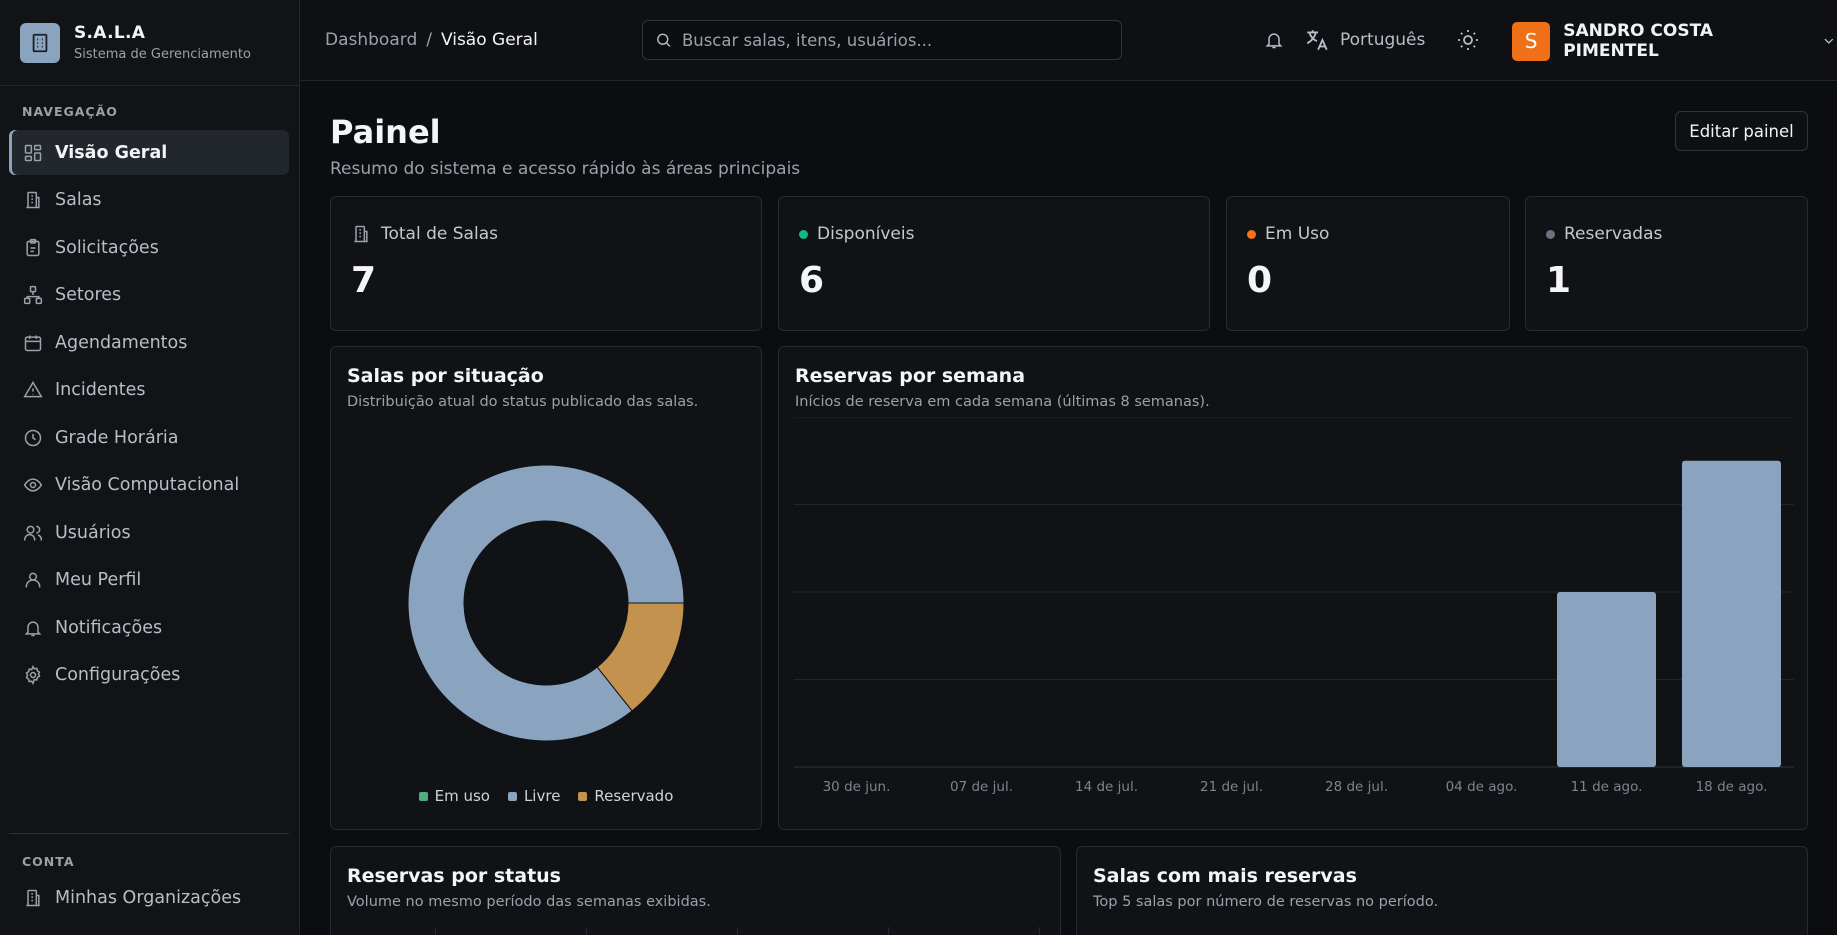 The height and width of the screenshot is (935, 1837). What do you see at coordinates (149, 295) in the screenshot?
I see `sidebar-item-setores: Setores` at bounding box center [149, 295].